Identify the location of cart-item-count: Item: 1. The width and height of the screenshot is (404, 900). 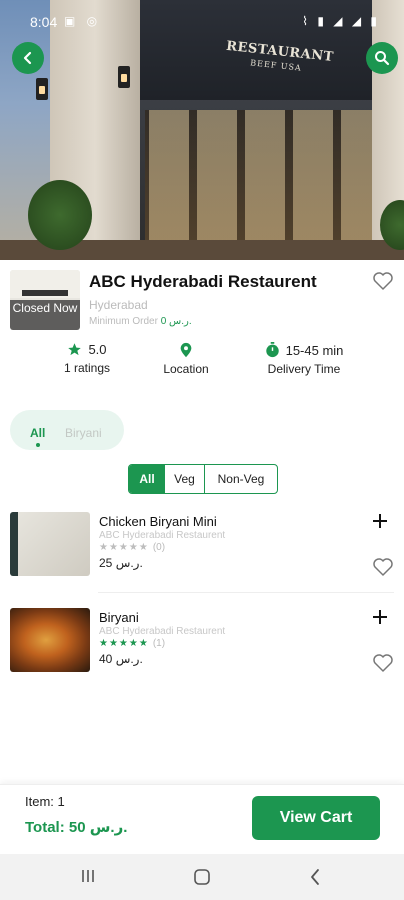
(45, 801).